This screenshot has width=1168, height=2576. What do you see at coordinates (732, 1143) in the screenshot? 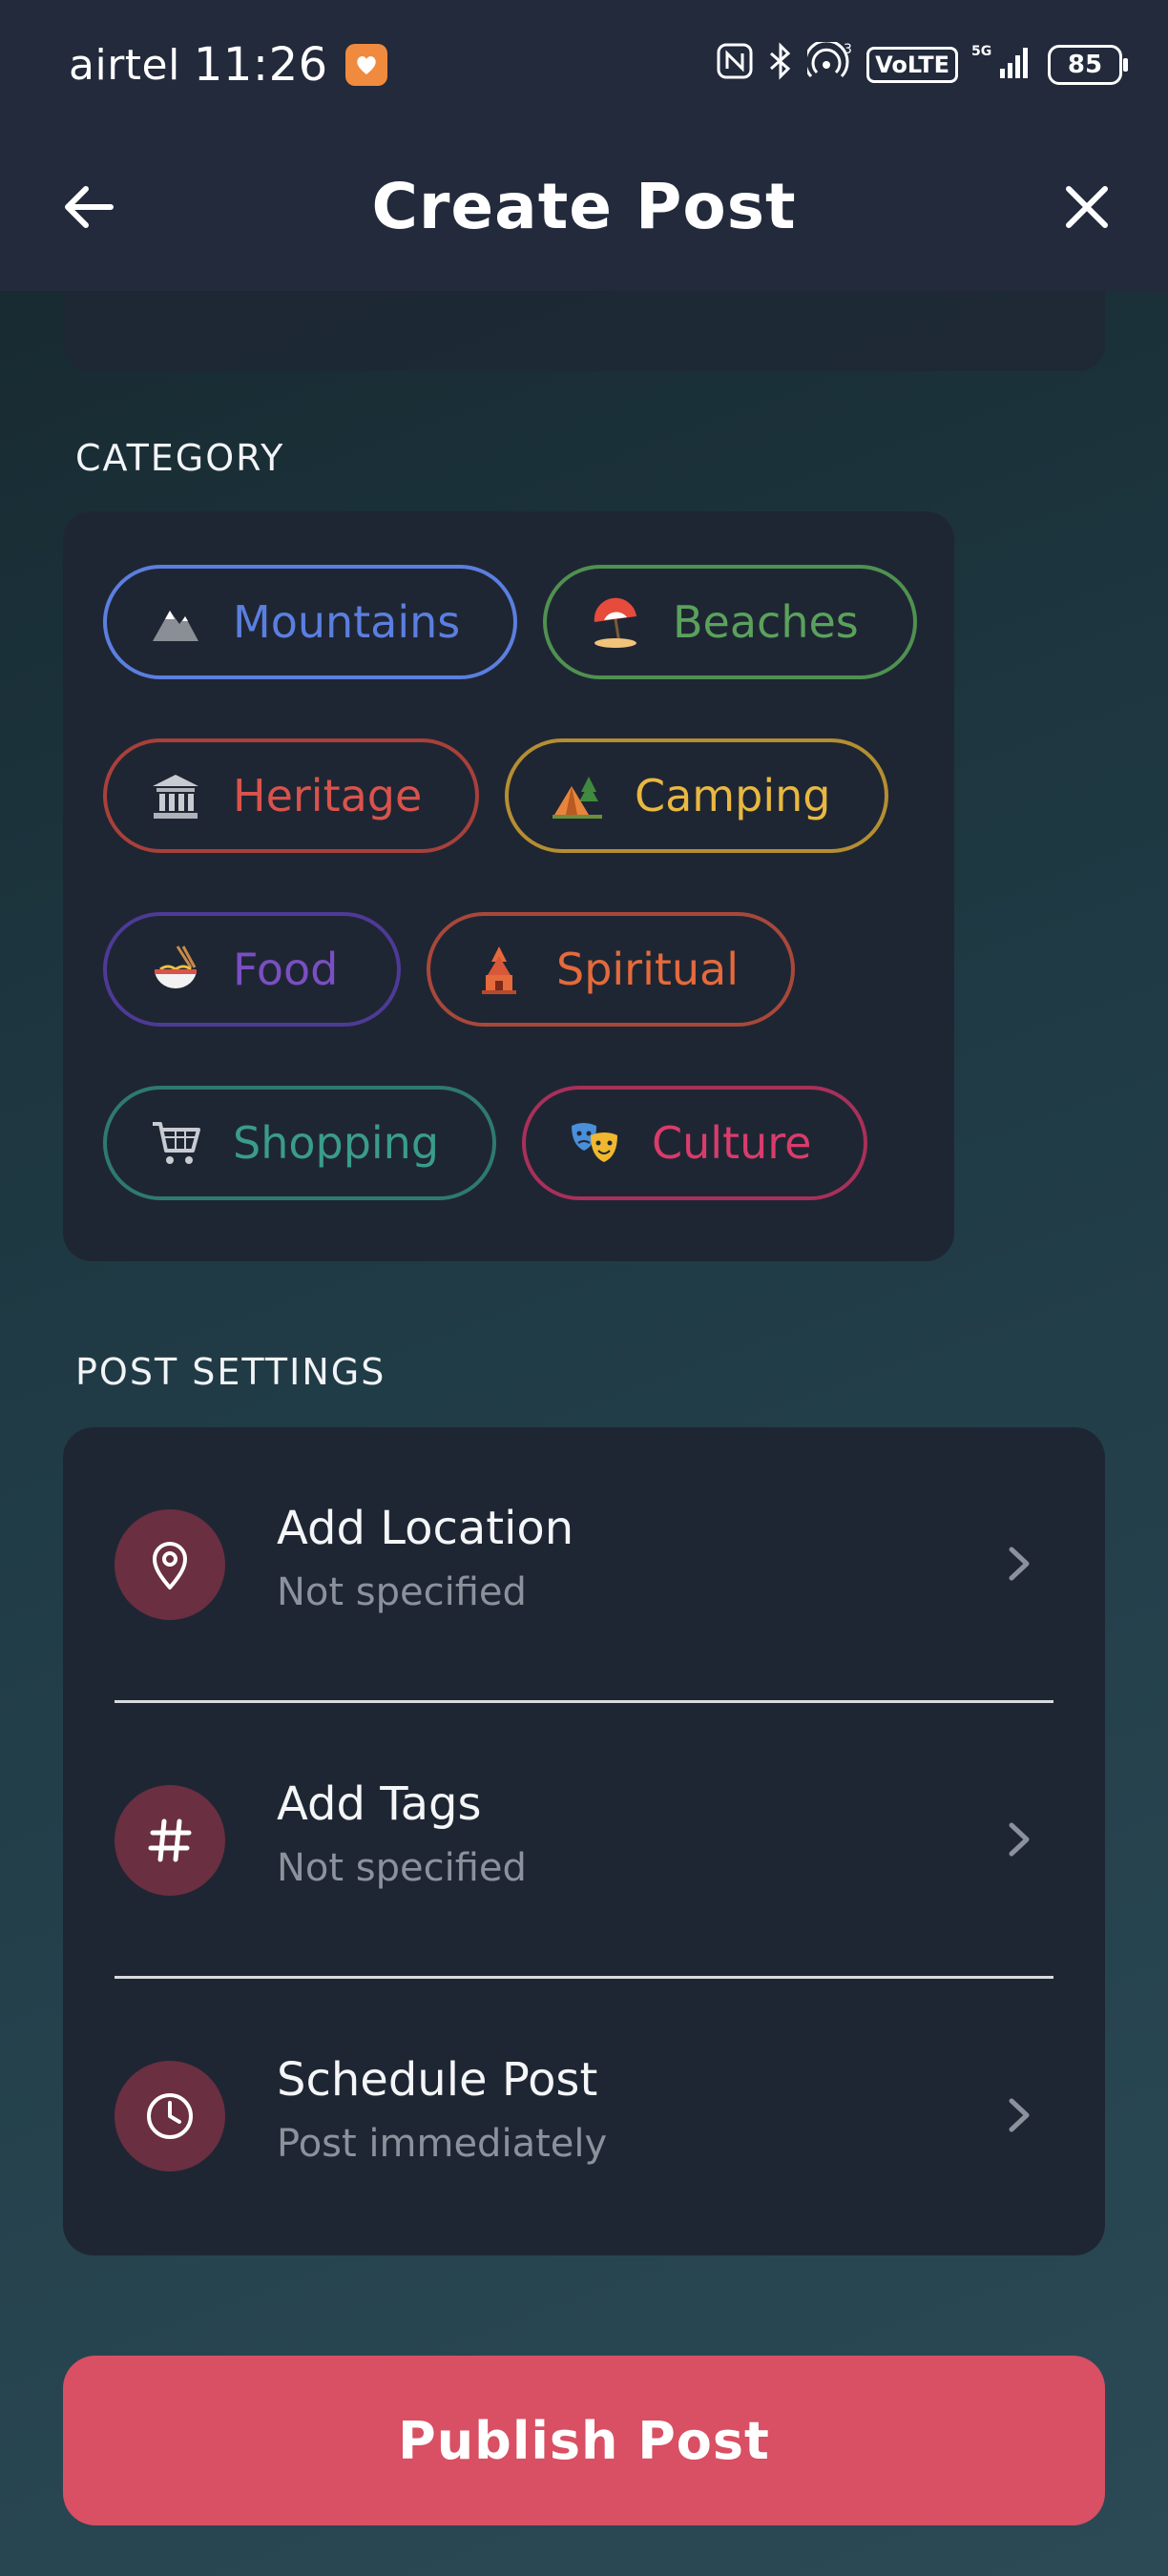
I see `category-chip-label: Culture` at bounding box center [732, 1143].